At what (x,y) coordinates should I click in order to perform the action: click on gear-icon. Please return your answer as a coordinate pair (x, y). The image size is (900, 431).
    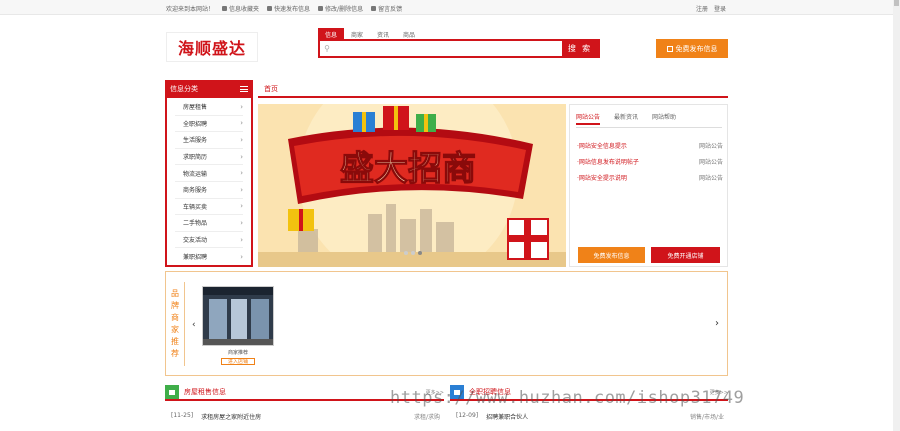
    Looking at the image, I should click on (321, 8).